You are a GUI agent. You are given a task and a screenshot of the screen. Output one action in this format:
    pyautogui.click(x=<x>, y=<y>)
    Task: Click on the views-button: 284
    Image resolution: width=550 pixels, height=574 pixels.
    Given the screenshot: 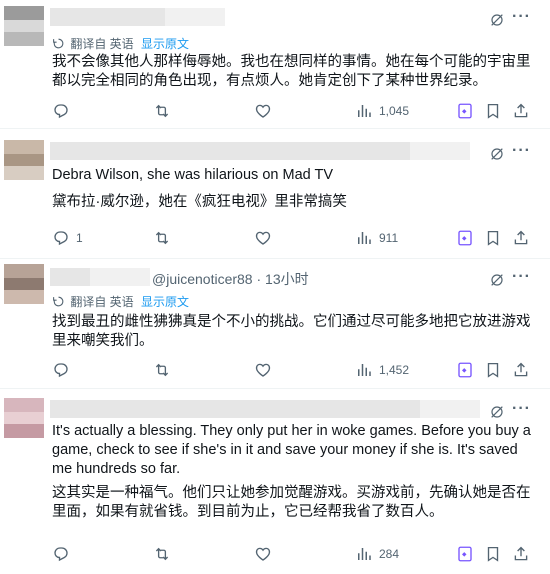 What is the action you would take?
    pyautogui.click(x=377, y=554)
    